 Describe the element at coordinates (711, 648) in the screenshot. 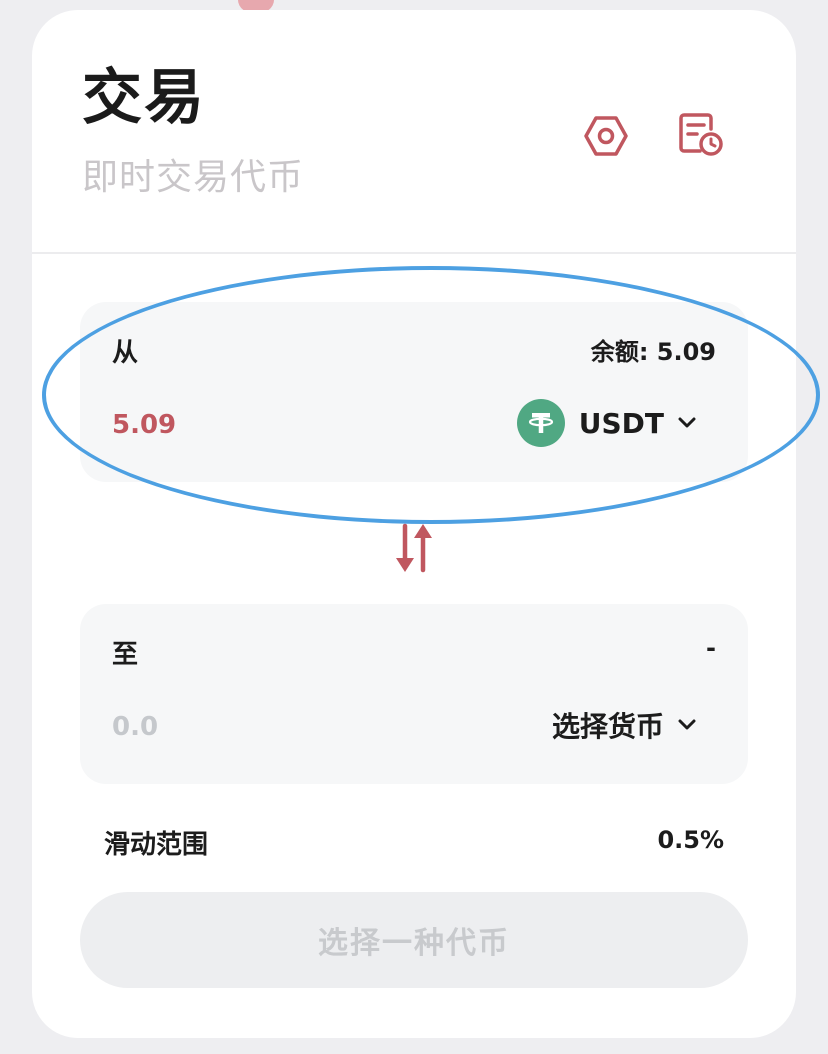

I see `to-balance: -` at that location.